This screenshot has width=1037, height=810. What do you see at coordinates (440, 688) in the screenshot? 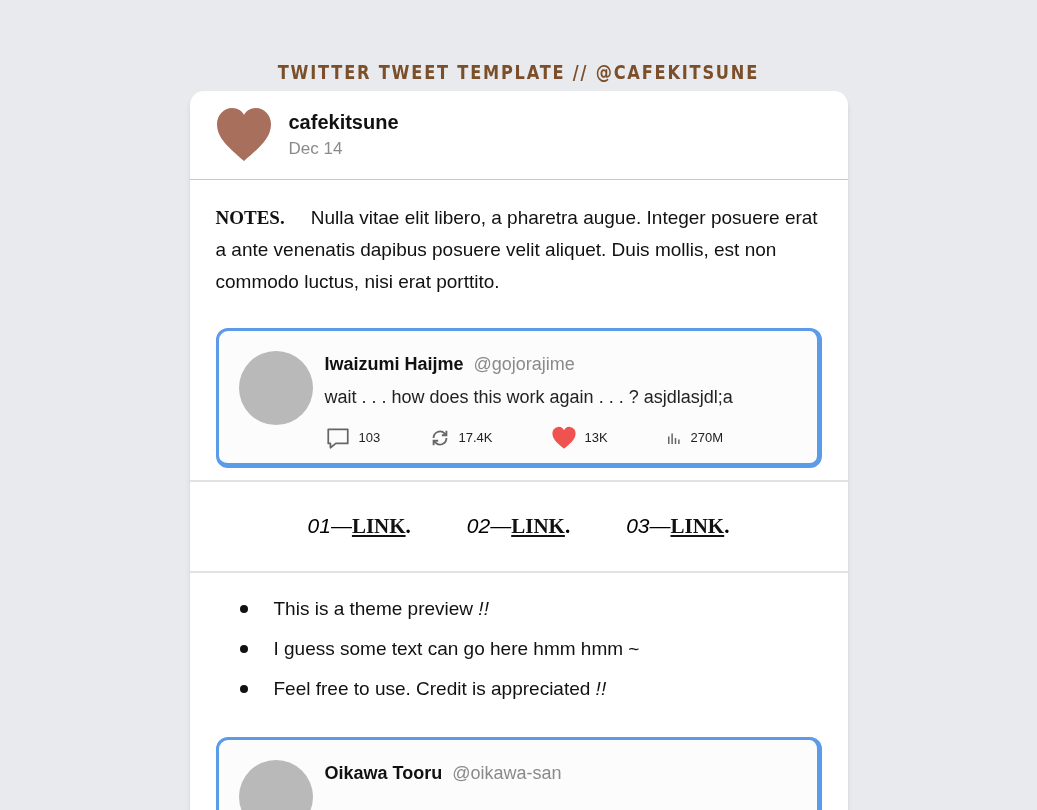
I see `bullet-text: Feel free to use. Credit is appreciated !!` at bounding box center [440, 688].